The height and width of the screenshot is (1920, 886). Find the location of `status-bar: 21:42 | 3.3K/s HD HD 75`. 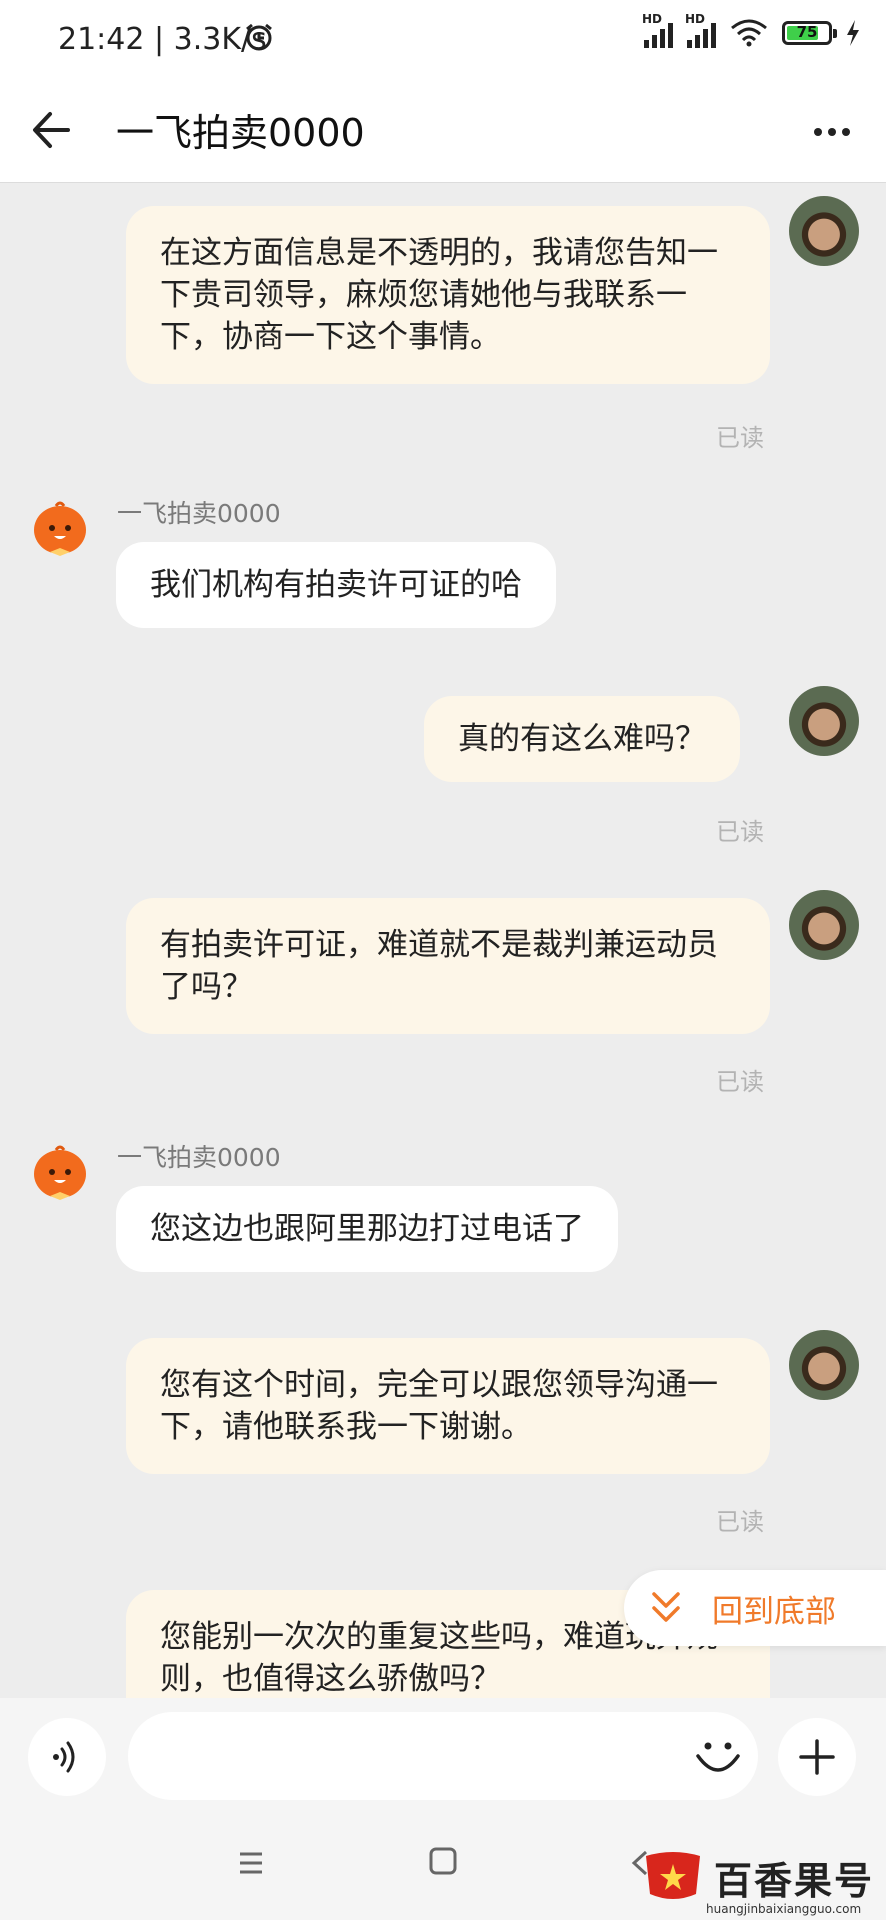

status-bar: 21:42 | 3.3K/s HD HD 75 is located at coordinates (443, 40).